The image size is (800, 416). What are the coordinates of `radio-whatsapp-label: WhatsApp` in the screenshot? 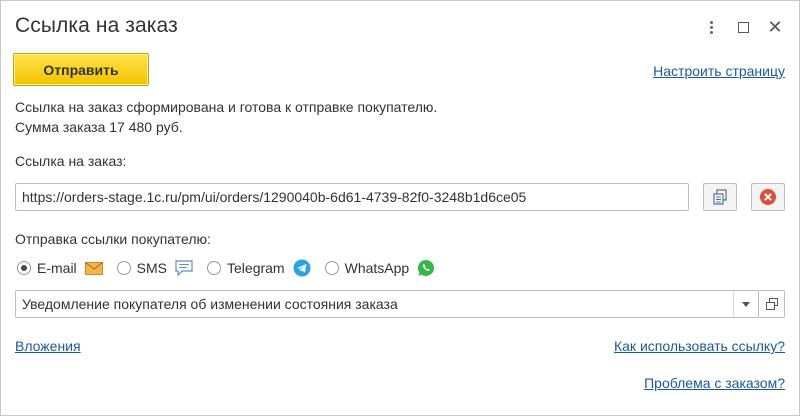 It's located at (377, 268).